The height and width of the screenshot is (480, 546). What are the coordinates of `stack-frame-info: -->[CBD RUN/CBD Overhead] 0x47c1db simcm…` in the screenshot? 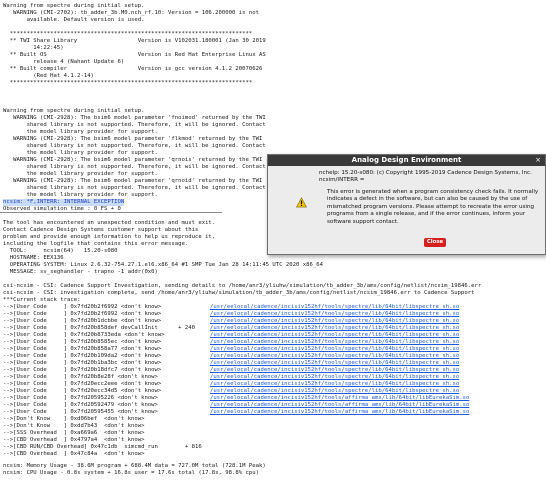 It's located at (102, 447).